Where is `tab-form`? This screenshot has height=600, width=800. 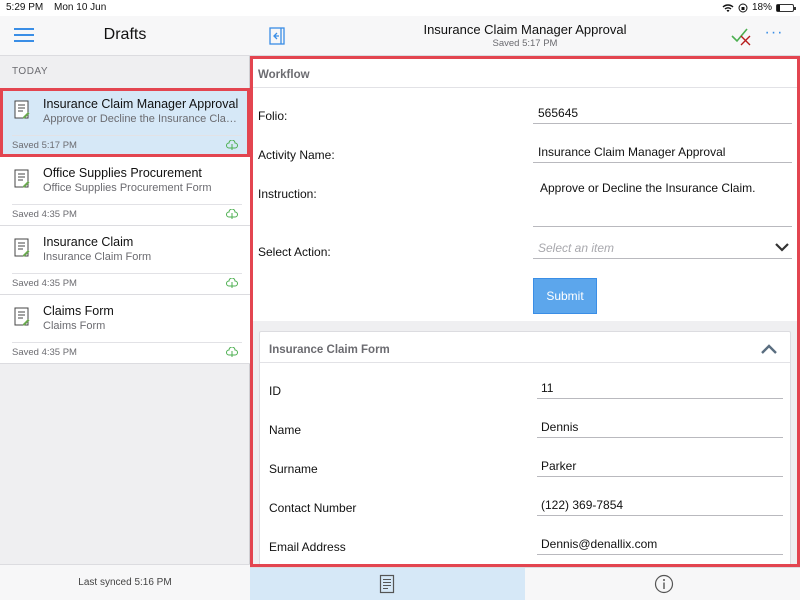 tab-form is located at coordinates (387, 584).